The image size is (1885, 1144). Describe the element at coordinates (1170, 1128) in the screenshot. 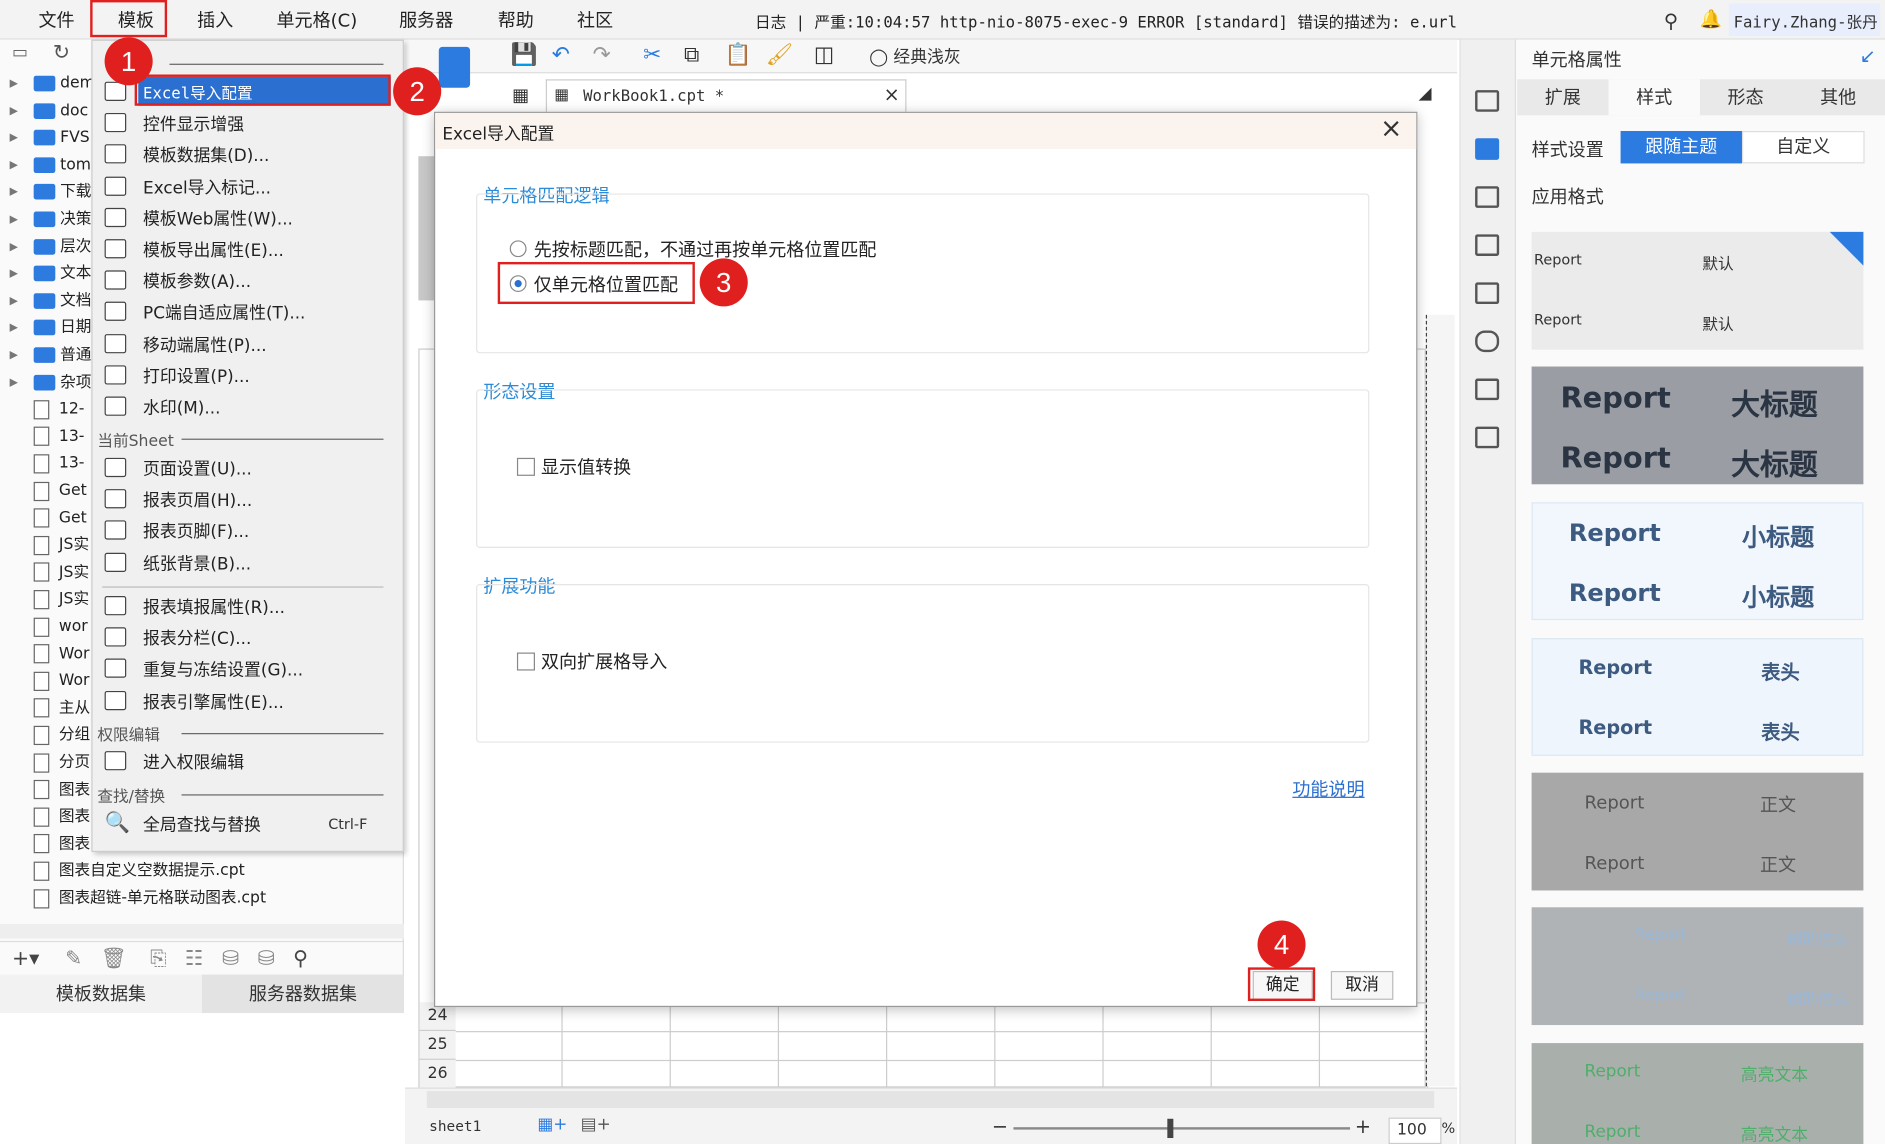

I see `zoom-thumb` at that location.